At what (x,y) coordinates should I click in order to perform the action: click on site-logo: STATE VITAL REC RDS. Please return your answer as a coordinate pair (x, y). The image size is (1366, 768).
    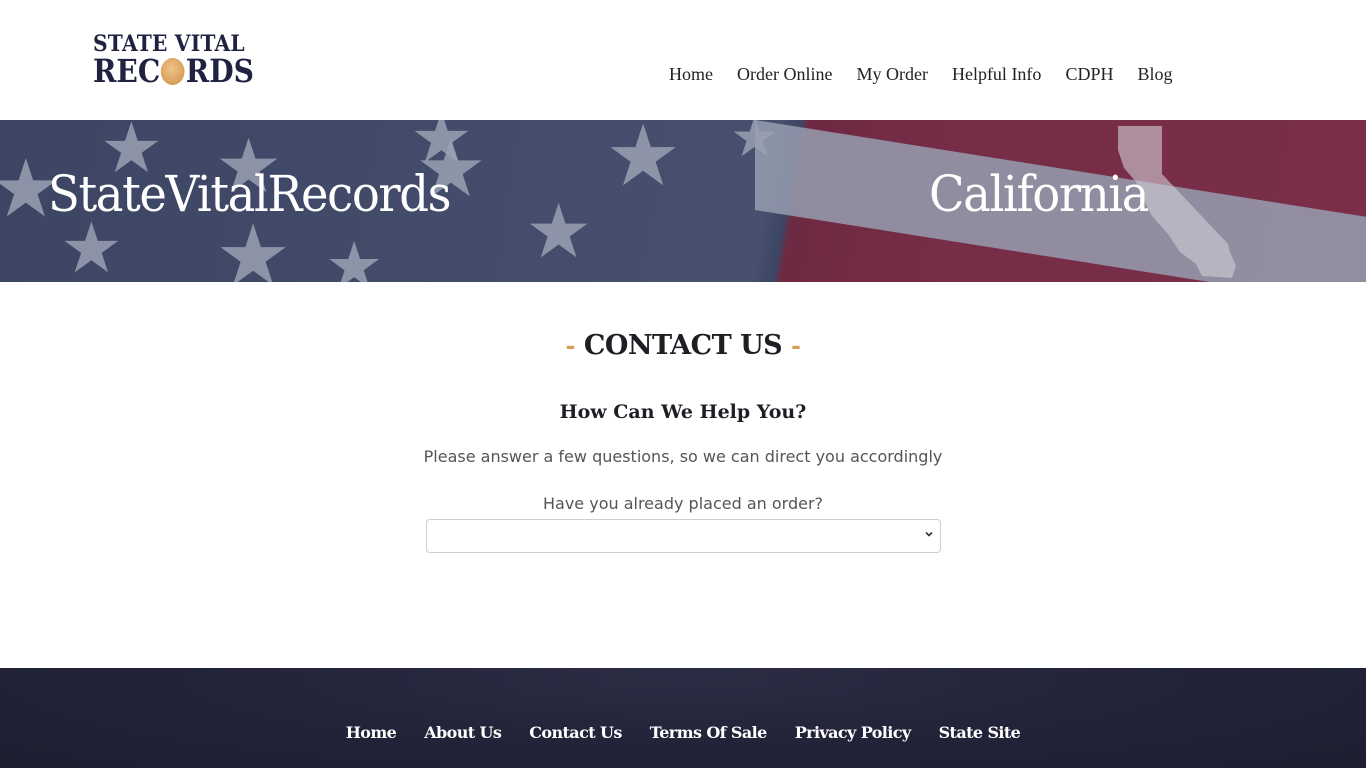
    Looking at the image, I should click on (185, 61).